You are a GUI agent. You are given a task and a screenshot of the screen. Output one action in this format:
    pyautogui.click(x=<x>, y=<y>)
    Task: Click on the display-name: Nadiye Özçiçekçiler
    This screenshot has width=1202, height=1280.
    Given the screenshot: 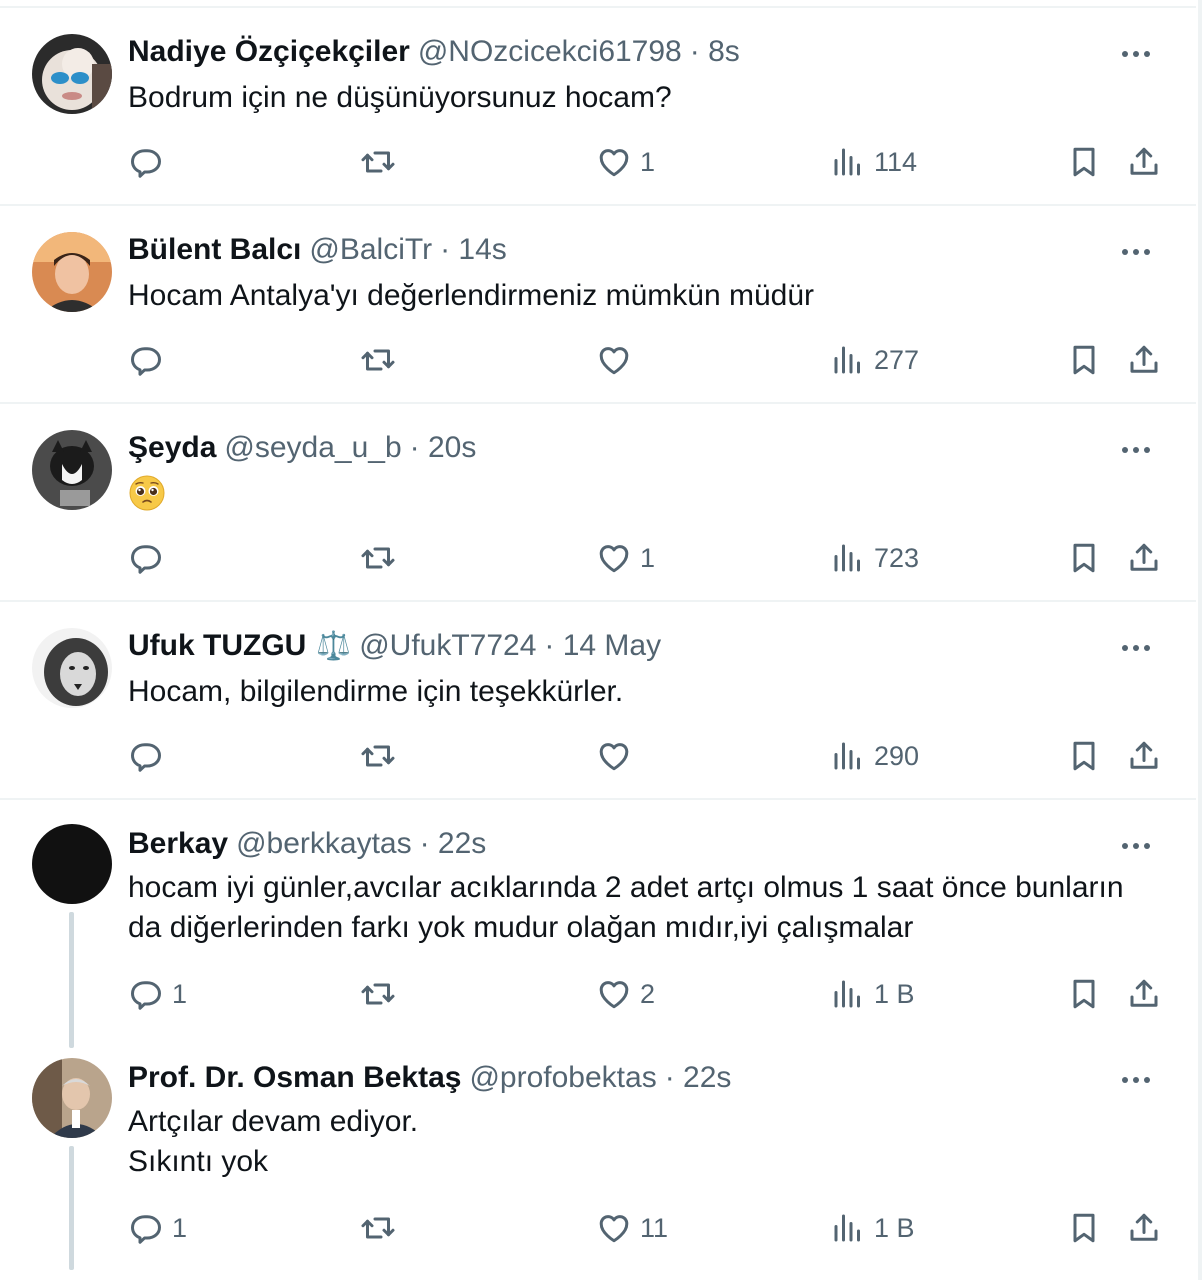 What is the action you would take?
    pyautogui.click(x=269, y=52)
    